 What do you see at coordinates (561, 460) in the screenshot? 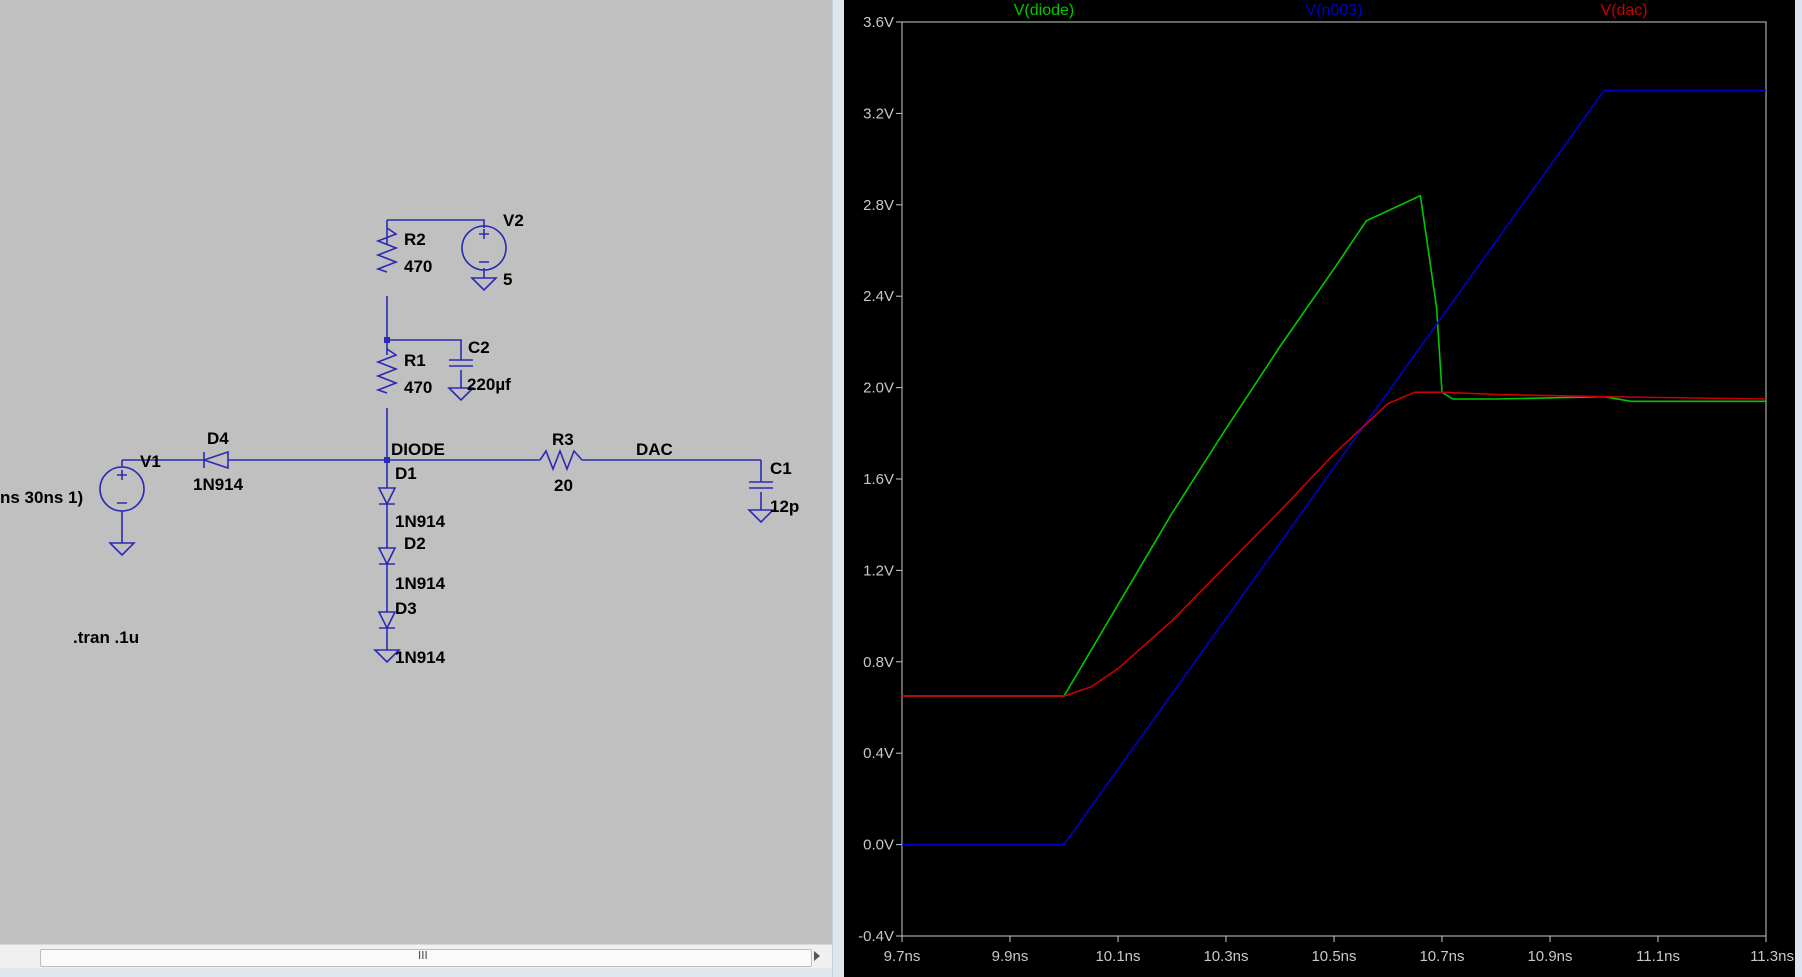
I see `resistor-r3-symbol` at bounding box center [561, 460].